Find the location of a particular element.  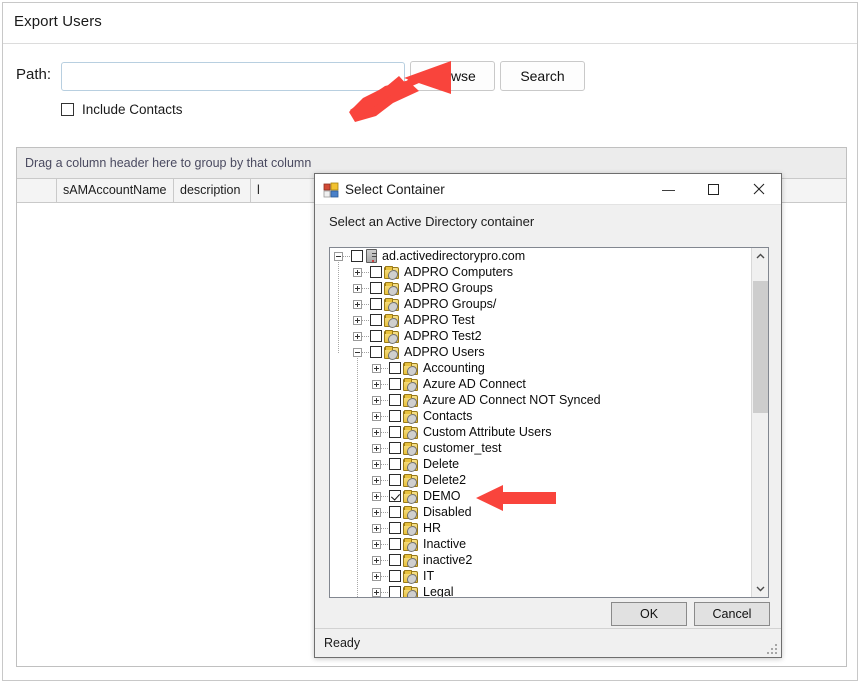

tree-node: Custom Attribute Users is located at coordinates (540, 432).